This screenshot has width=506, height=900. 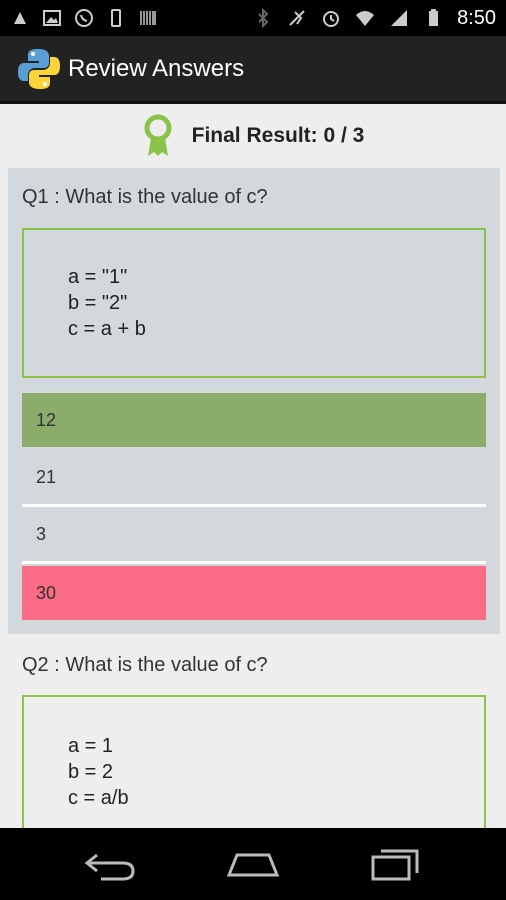 What do you see at coordinates (84, 18) in the screenshot?
I see `whatsapp-icon` at bounding box center [84, 18].